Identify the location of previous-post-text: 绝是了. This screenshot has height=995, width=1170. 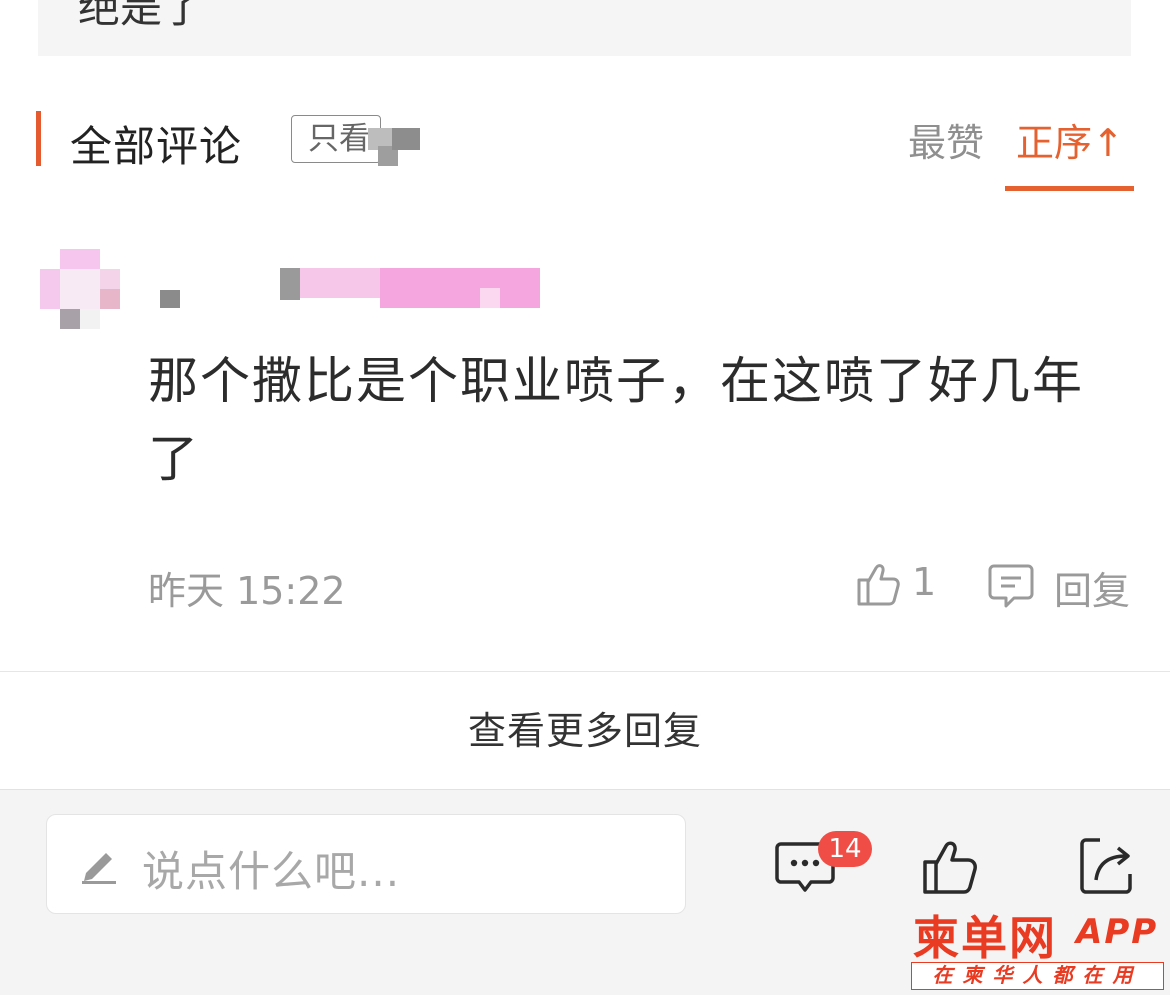
(141, 16).